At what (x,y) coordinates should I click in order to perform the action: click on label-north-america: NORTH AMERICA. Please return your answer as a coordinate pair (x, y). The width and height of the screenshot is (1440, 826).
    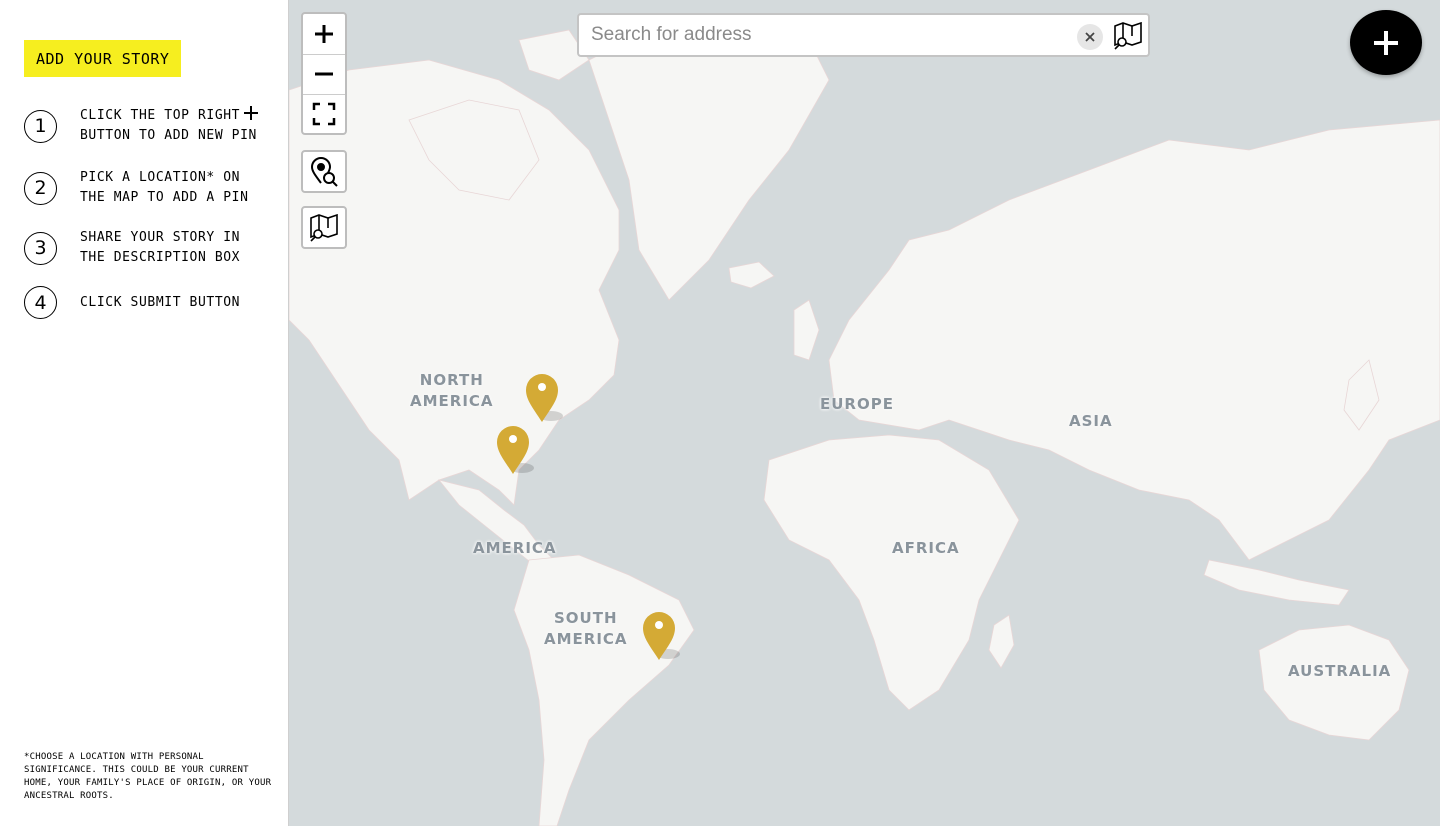
    Looking at the image, I should click on (452, 390).